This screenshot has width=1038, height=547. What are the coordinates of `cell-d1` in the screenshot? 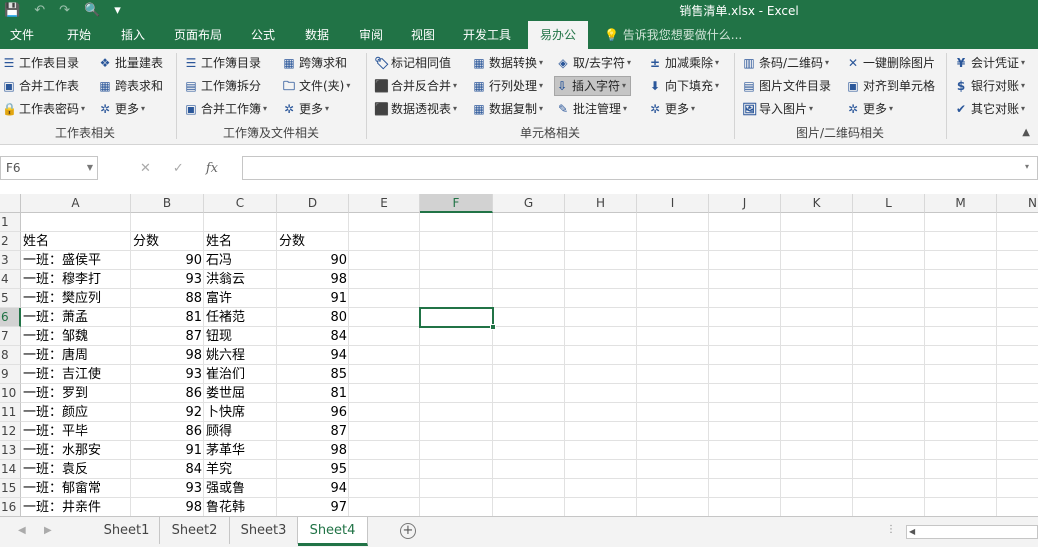 It's located at (313, 222).